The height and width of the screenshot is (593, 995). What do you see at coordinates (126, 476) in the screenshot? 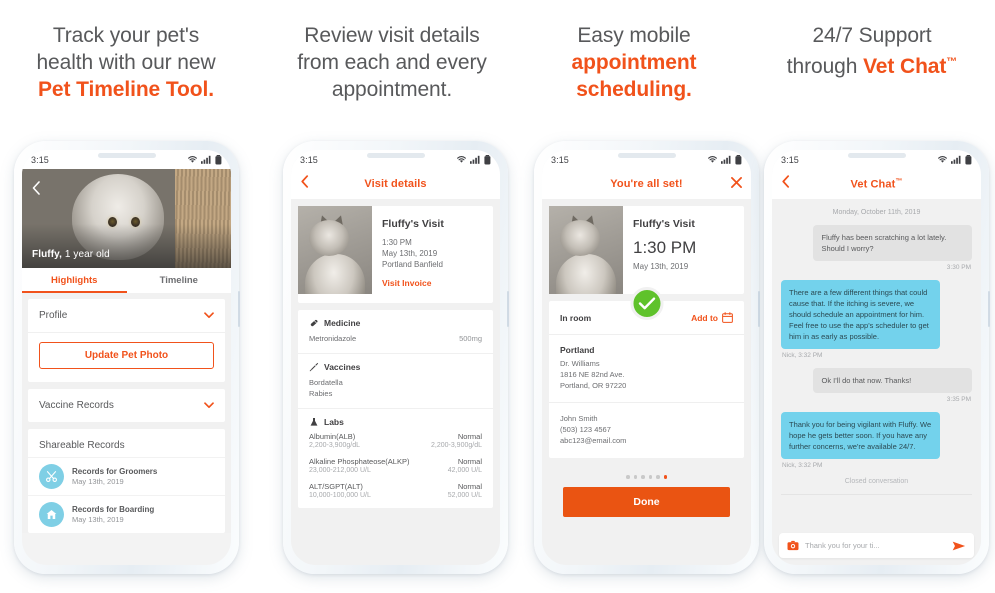
I see `list-item: Records for Groomers May 13th, 2019` at bounding box center [126, 476].